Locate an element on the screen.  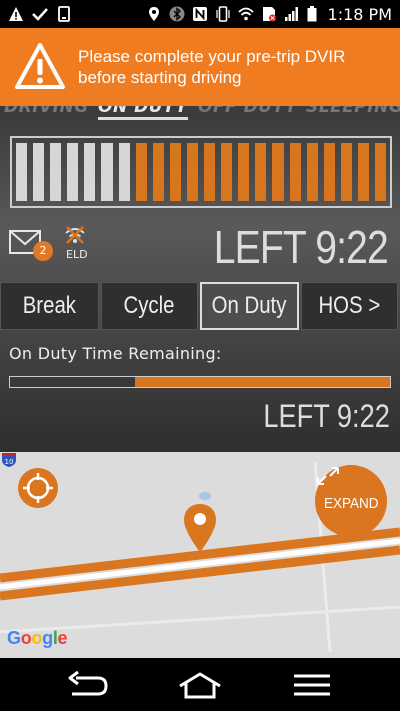
duty-status-tabs: DRIVING ON DUTY OFF DUTY SLEEPING is located at coordinates (200, 116).